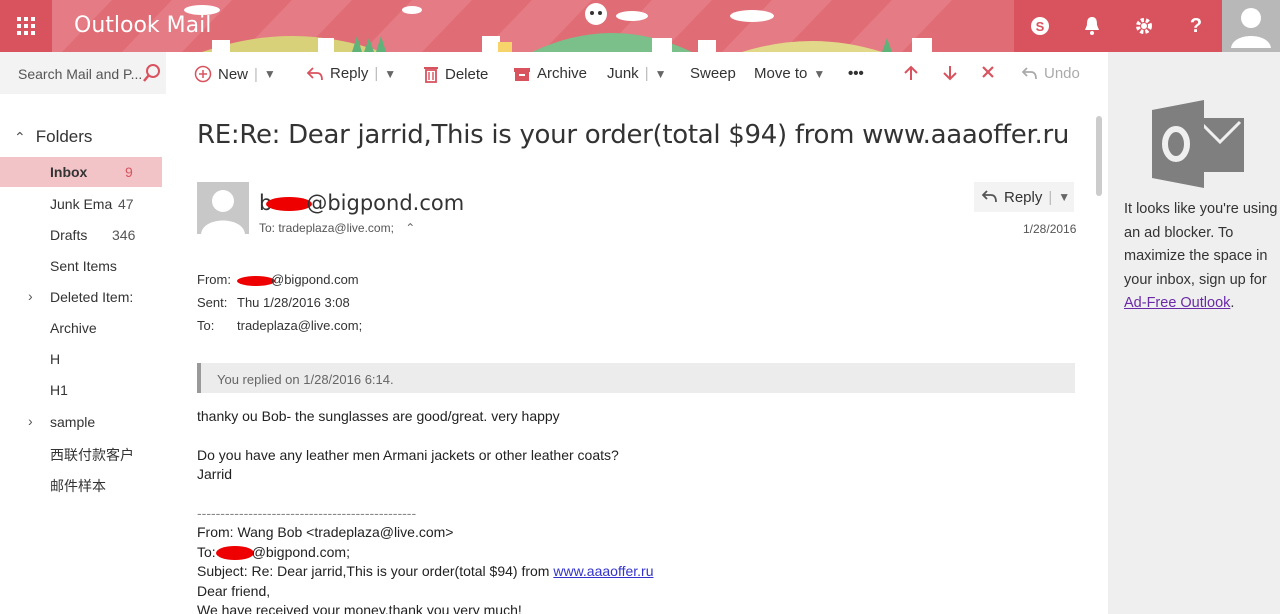 This screenshot has width=1280, height=614. I want to click on folder-drafts: Drafts 346, so click(81, 235).